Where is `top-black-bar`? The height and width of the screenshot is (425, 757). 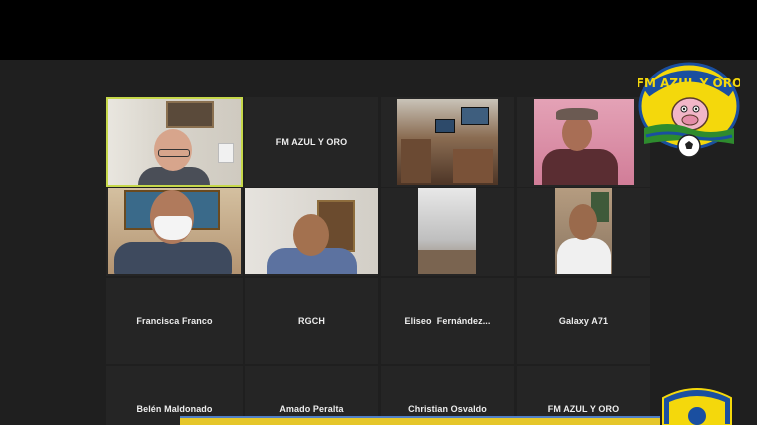 top-black-bar is located at coordinates (378, 30).